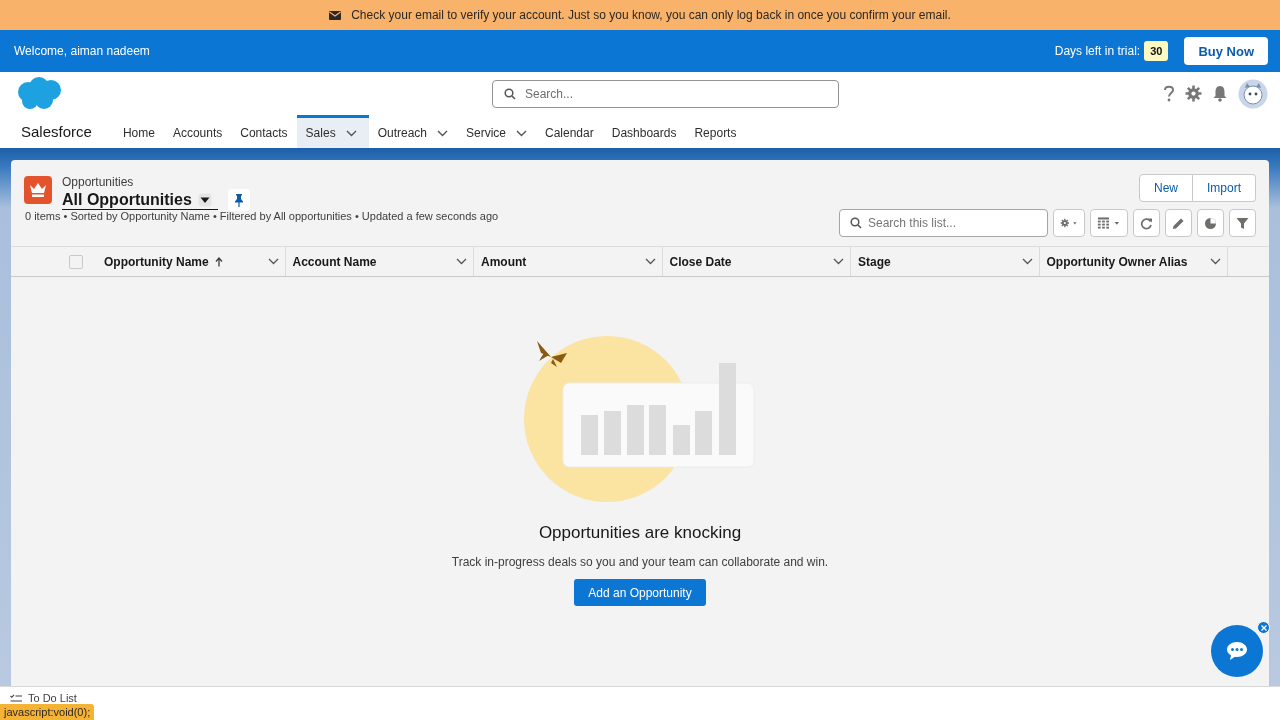 Image resolution: width=1280 pixels, height=720 pixels. What do you see at coordinates (140, 200) in the screenshot?
I see `list-view-picker: All Opportunities` at bounding box center [140, 200].